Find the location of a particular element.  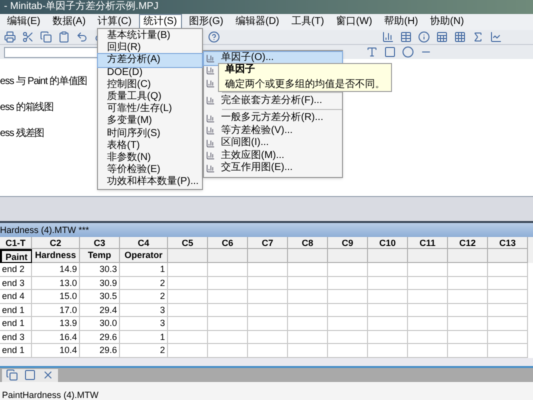

table-cell: 30.3 is located at coordinates (100, 269).